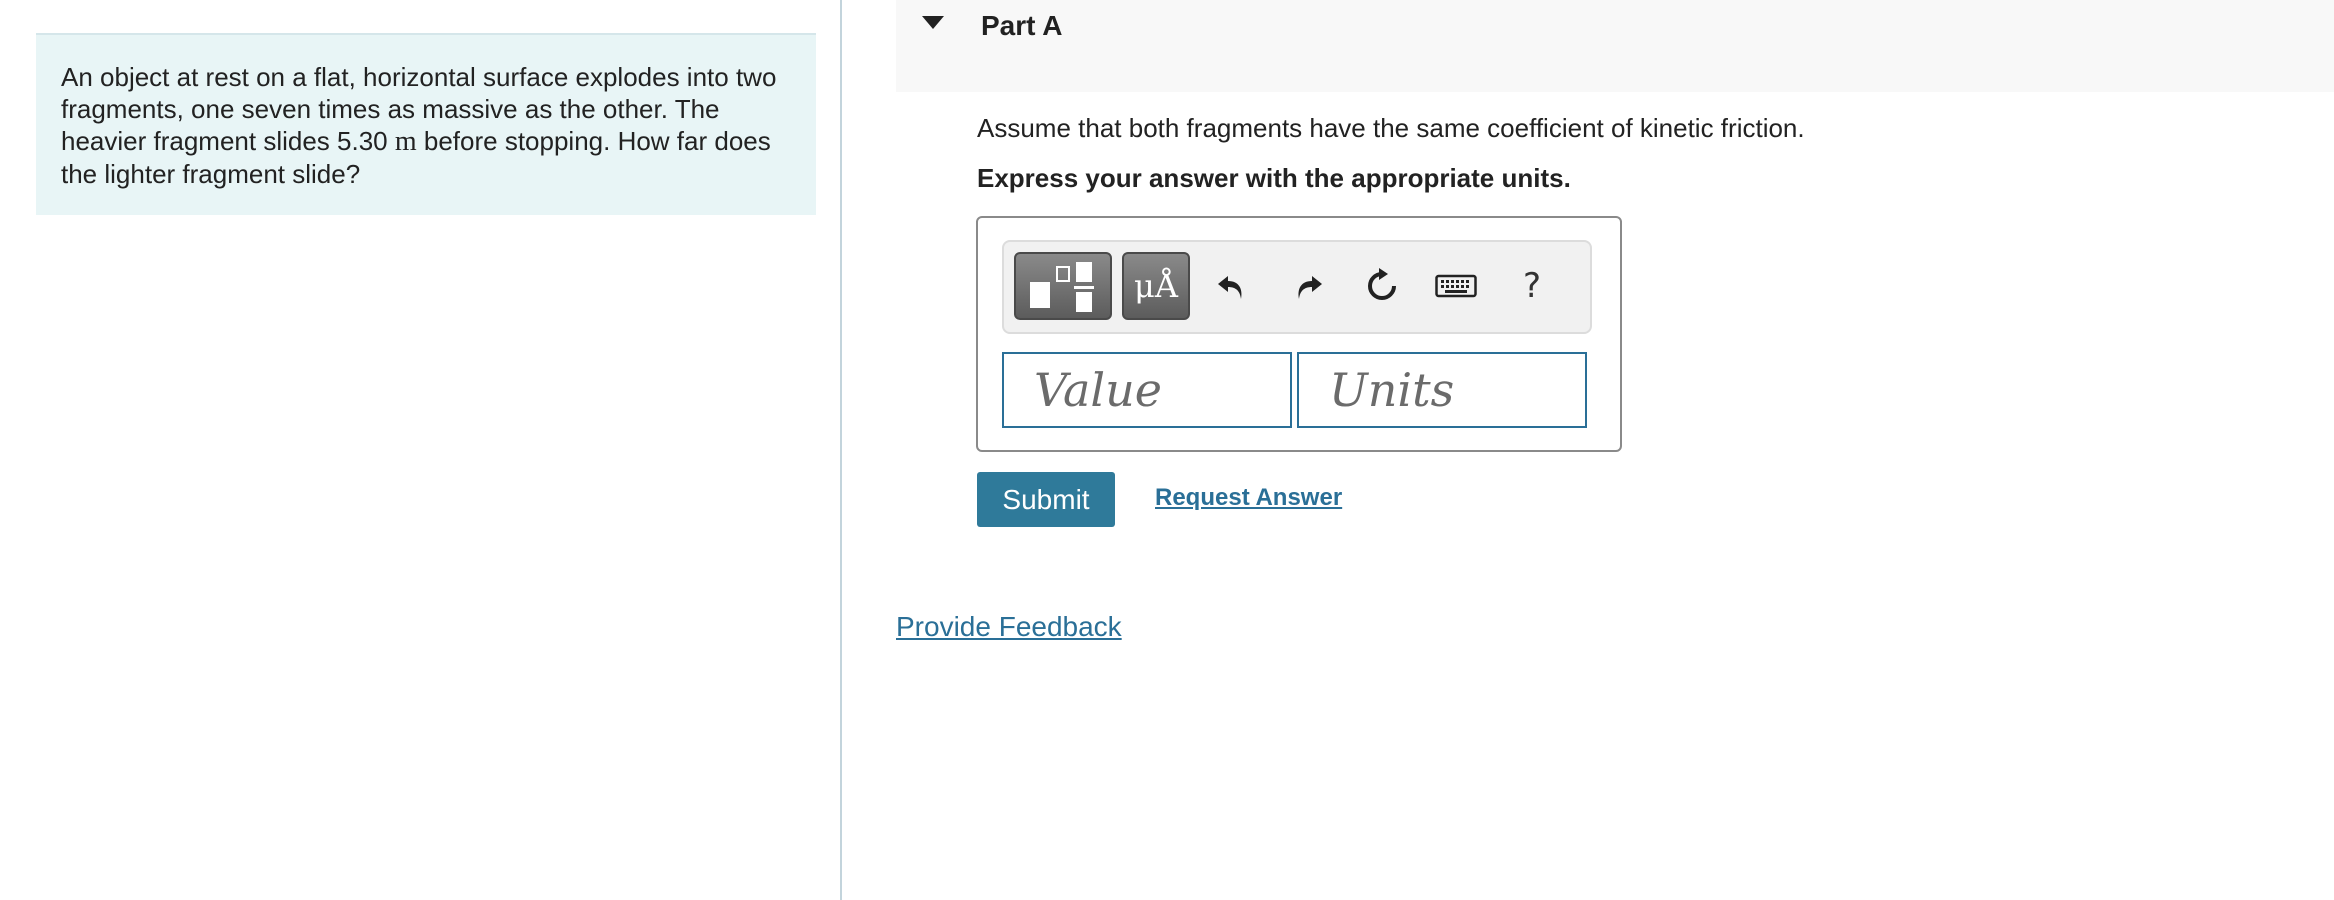  I want to click on undo-button, so click(1232, 286).